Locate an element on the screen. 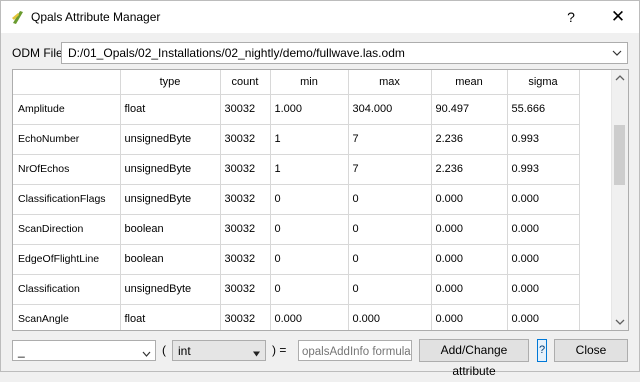 This screenshot has width=640, height=382. close-button: Close is located at coordinates (591, 350).